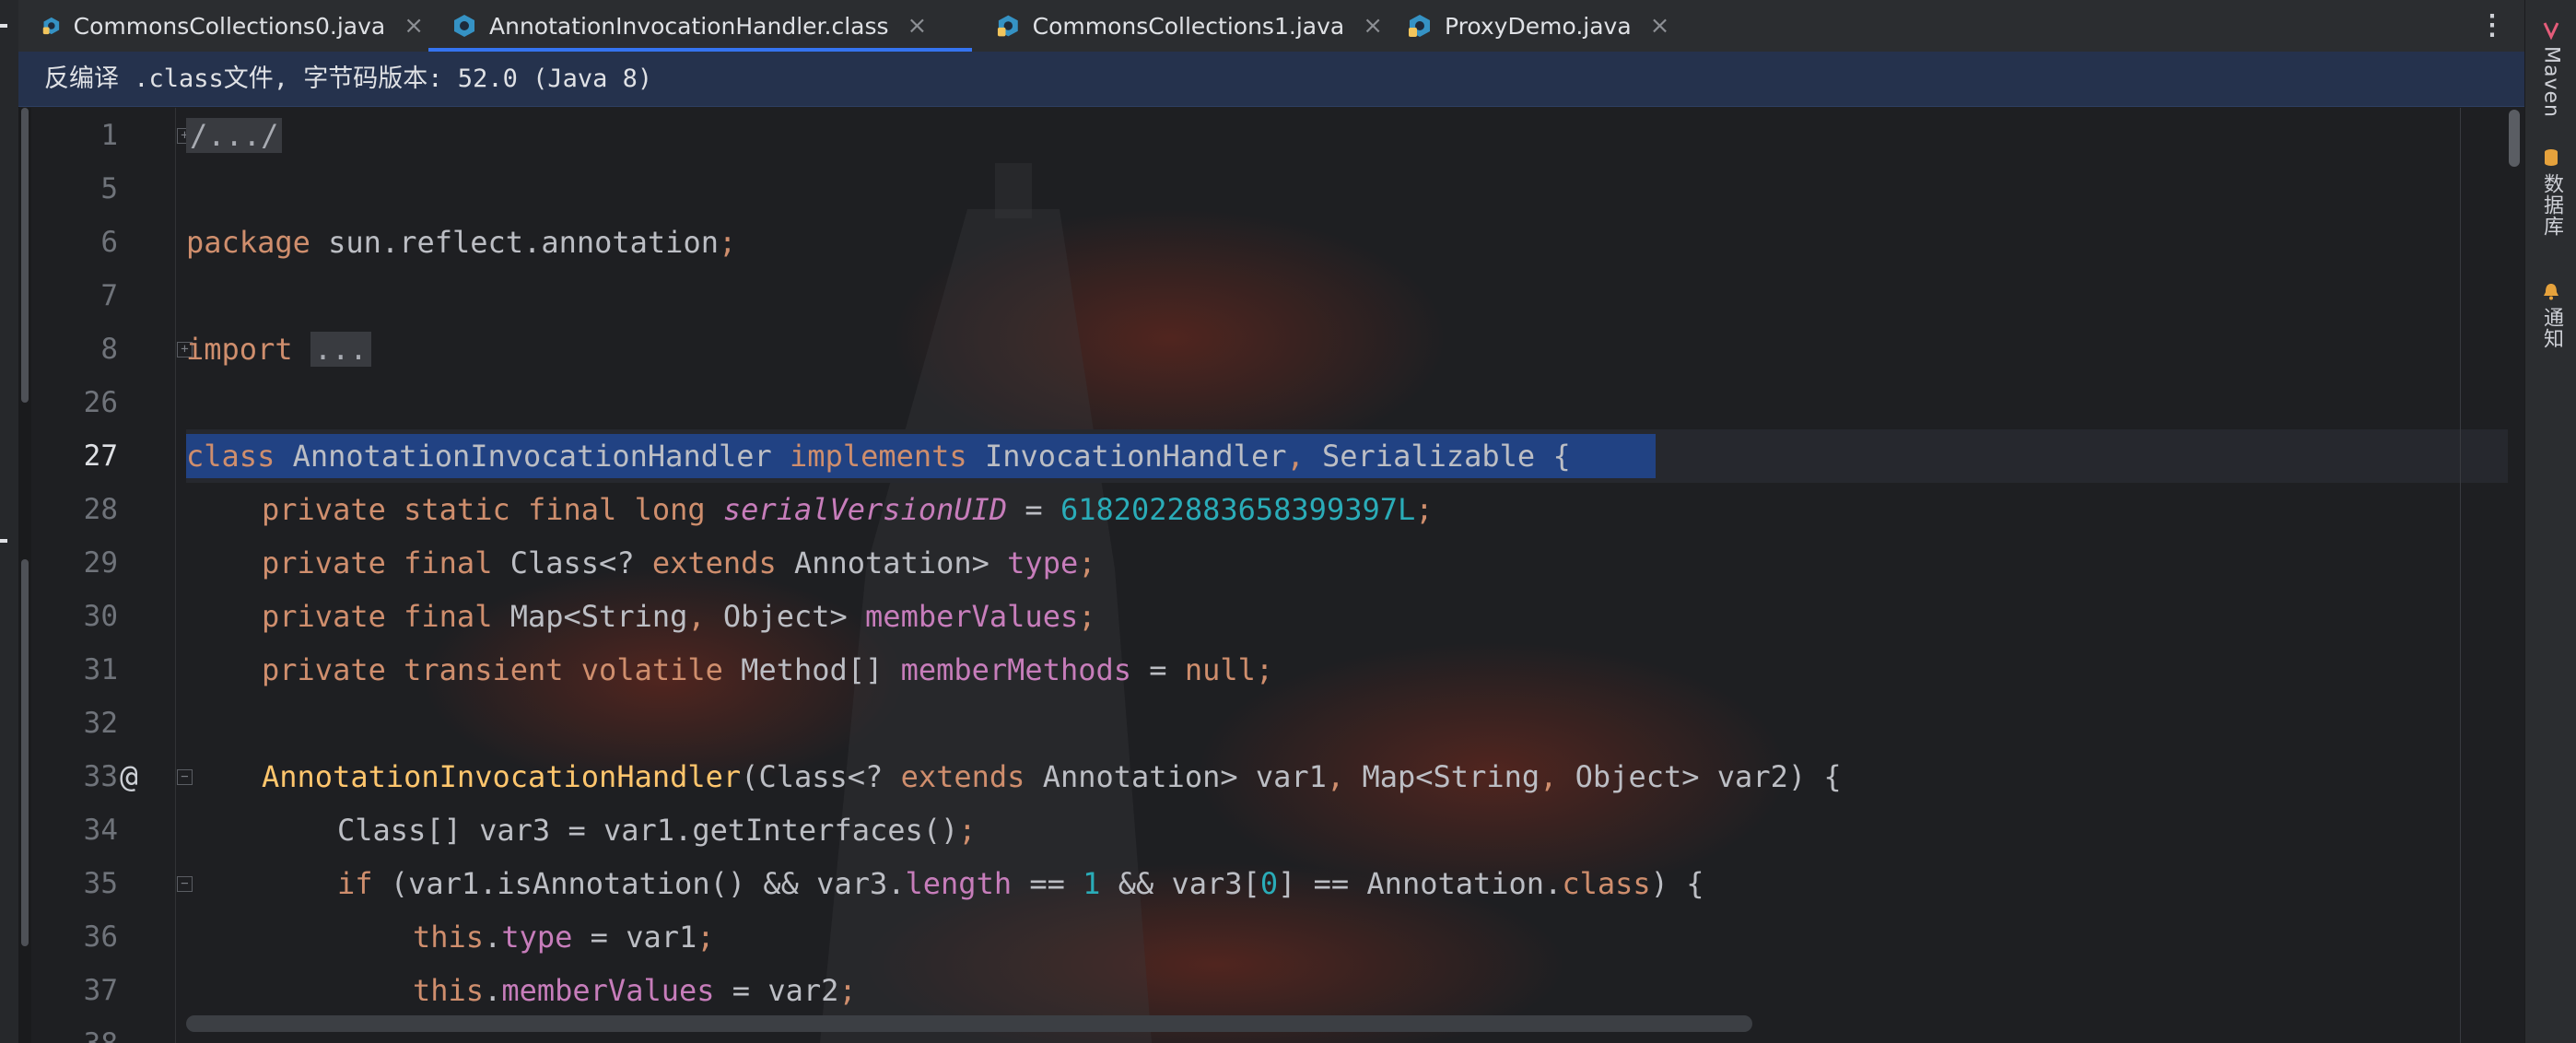 Image resolution: width=2576 pixels, height=1043 pixels. What do you see at coordinates (100, 669) in the screenshot?
I see `line-number: 31` at bounding box center [100, 669].